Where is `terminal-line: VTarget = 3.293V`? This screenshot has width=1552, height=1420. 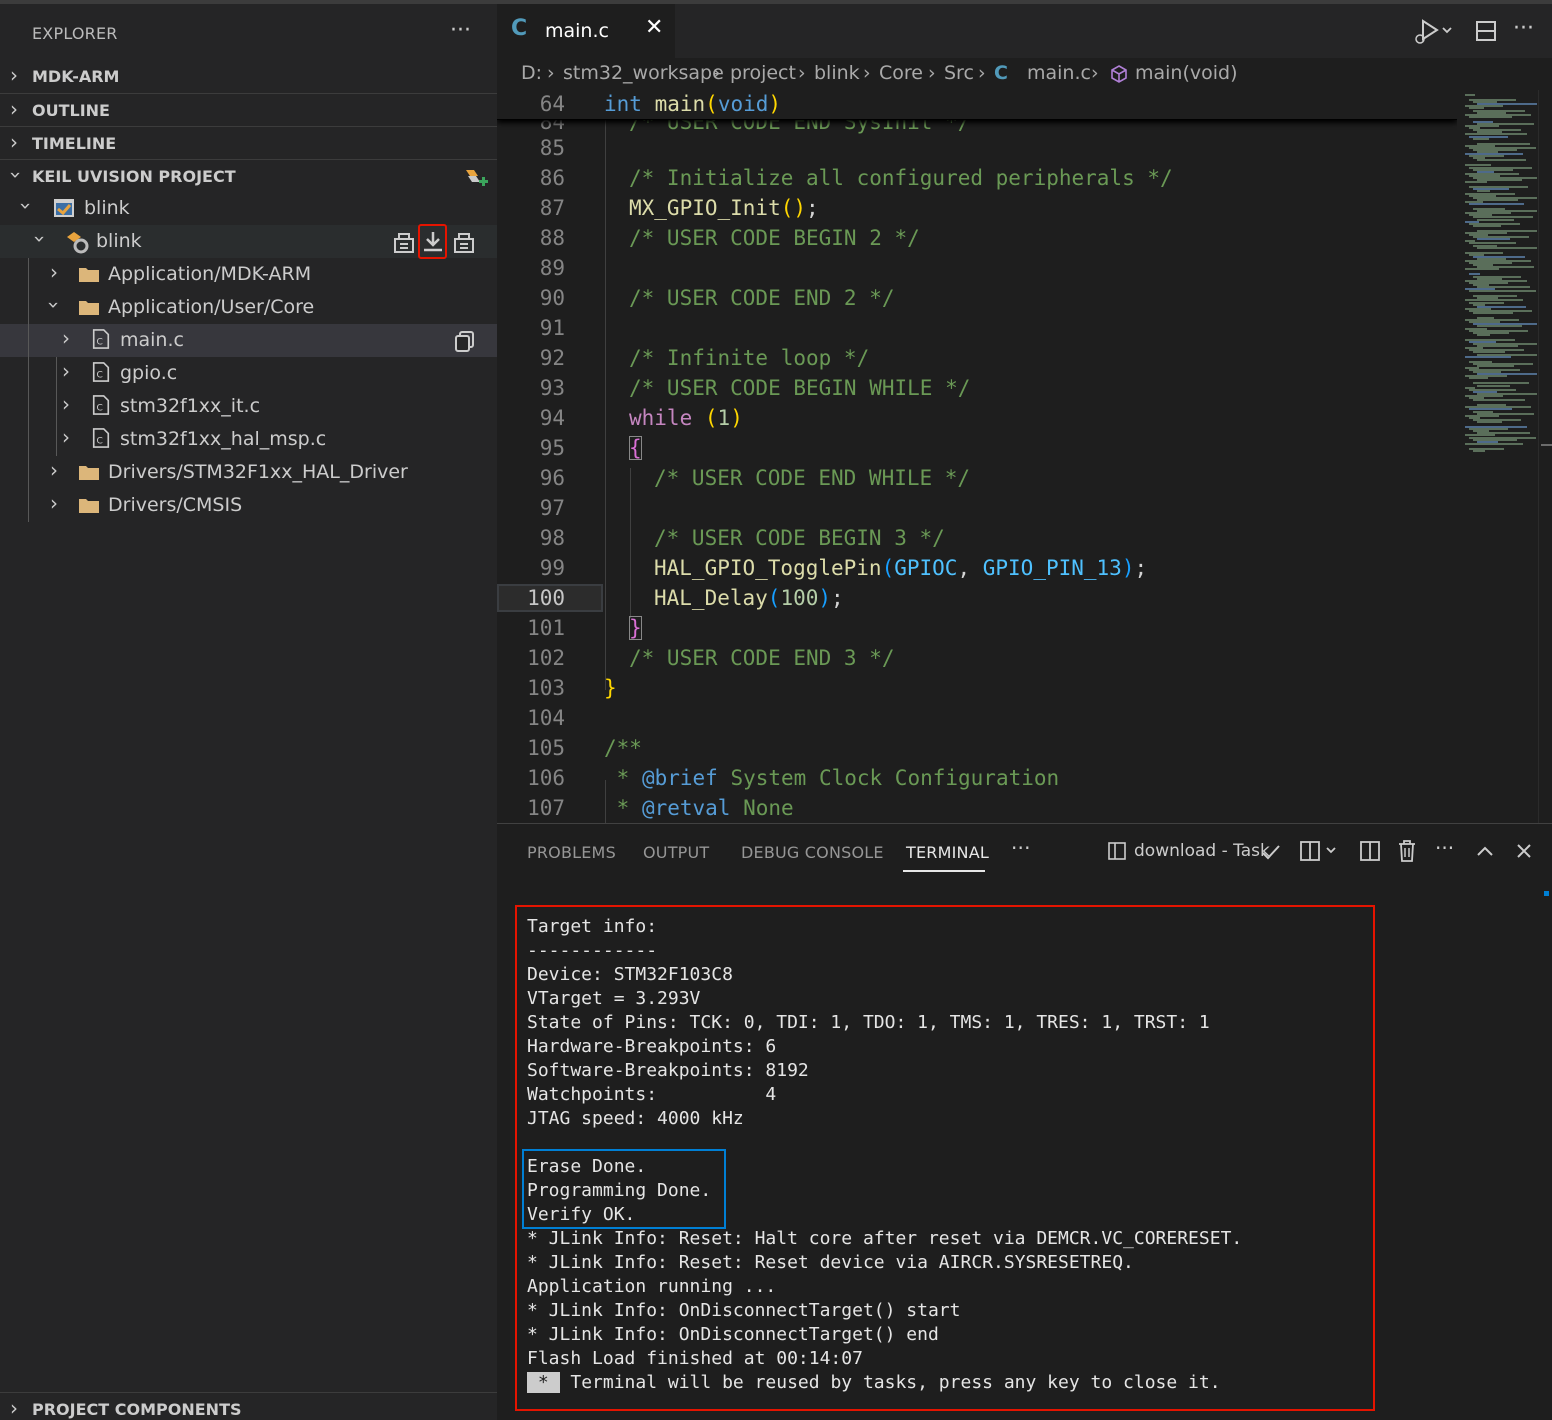
terminal-line: VTarget = 3.293V is located at coordinates (614, 998).